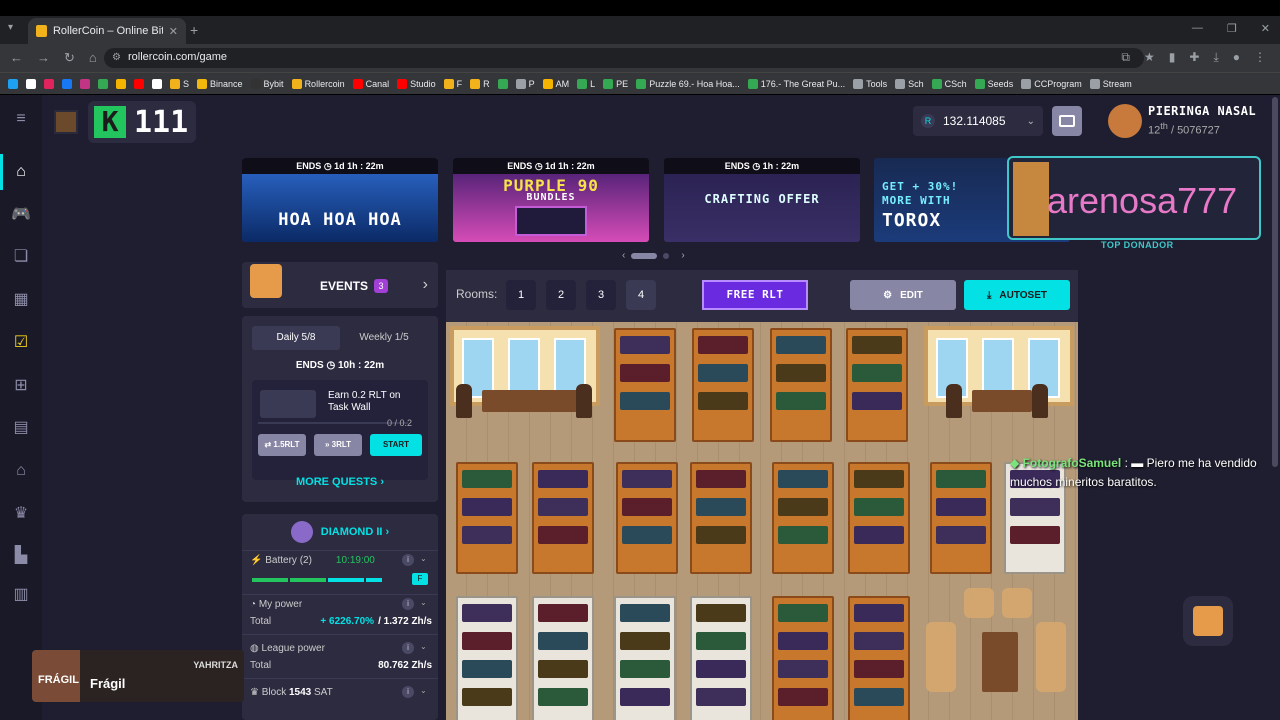 Image resolution: width=1280 pixels, height=720 pixels. I want to click on prev-banner-icon: ‹, so click(623, 255).